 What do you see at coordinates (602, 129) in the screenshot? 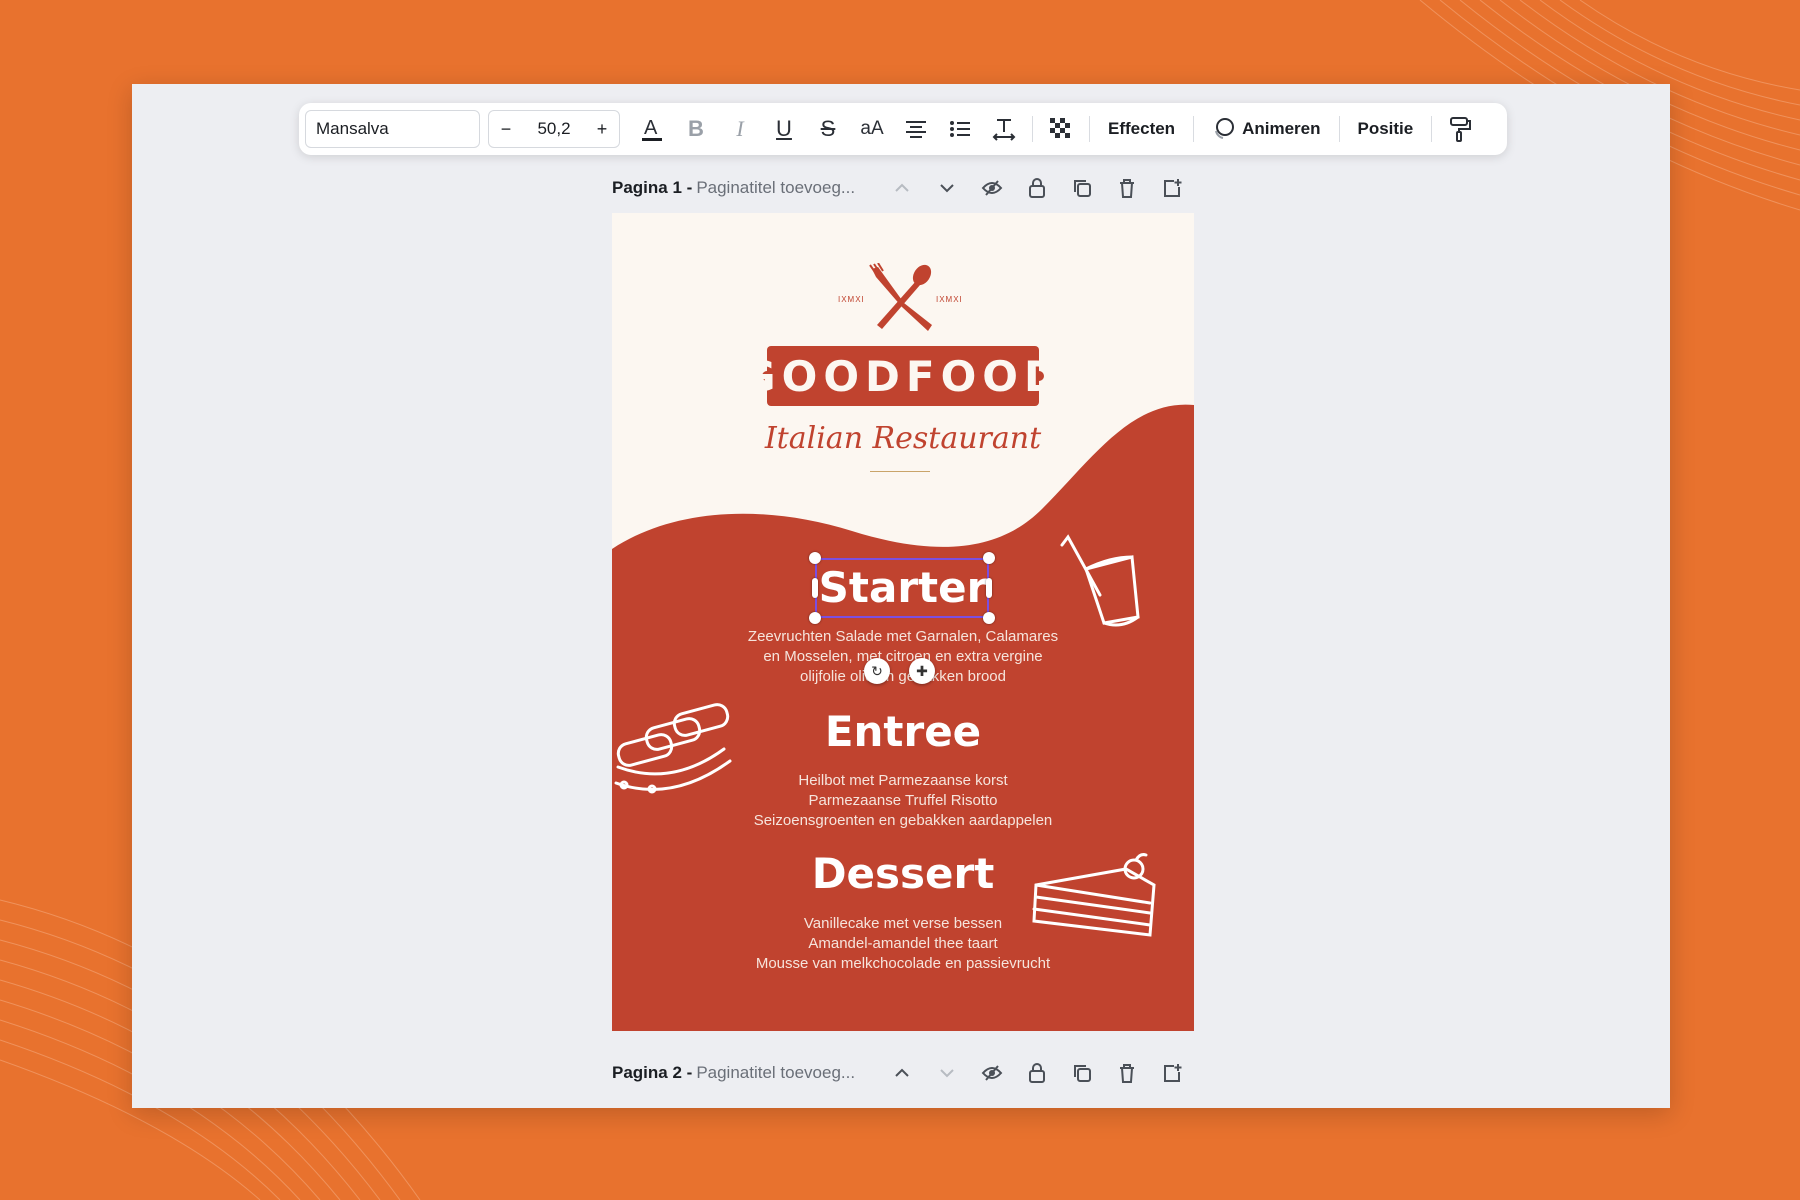
I see `increase-size-button: +` at bounding box center [602, 129].